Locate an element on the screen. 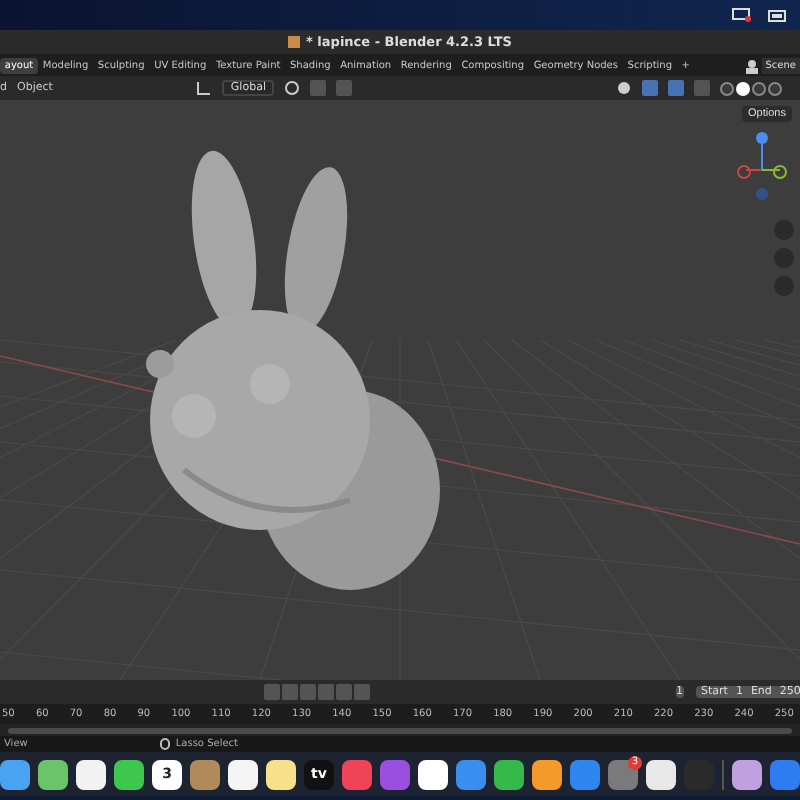 The width and height of the screenshot is (800, 800). screen-record-icon is located at coordinates (742, 15).